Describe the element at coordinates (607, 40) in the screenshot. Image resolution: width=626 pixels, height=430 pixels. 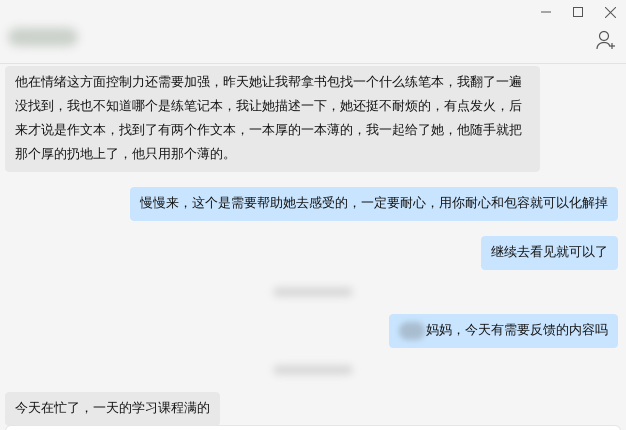
I see `add-person-icon` at that location.